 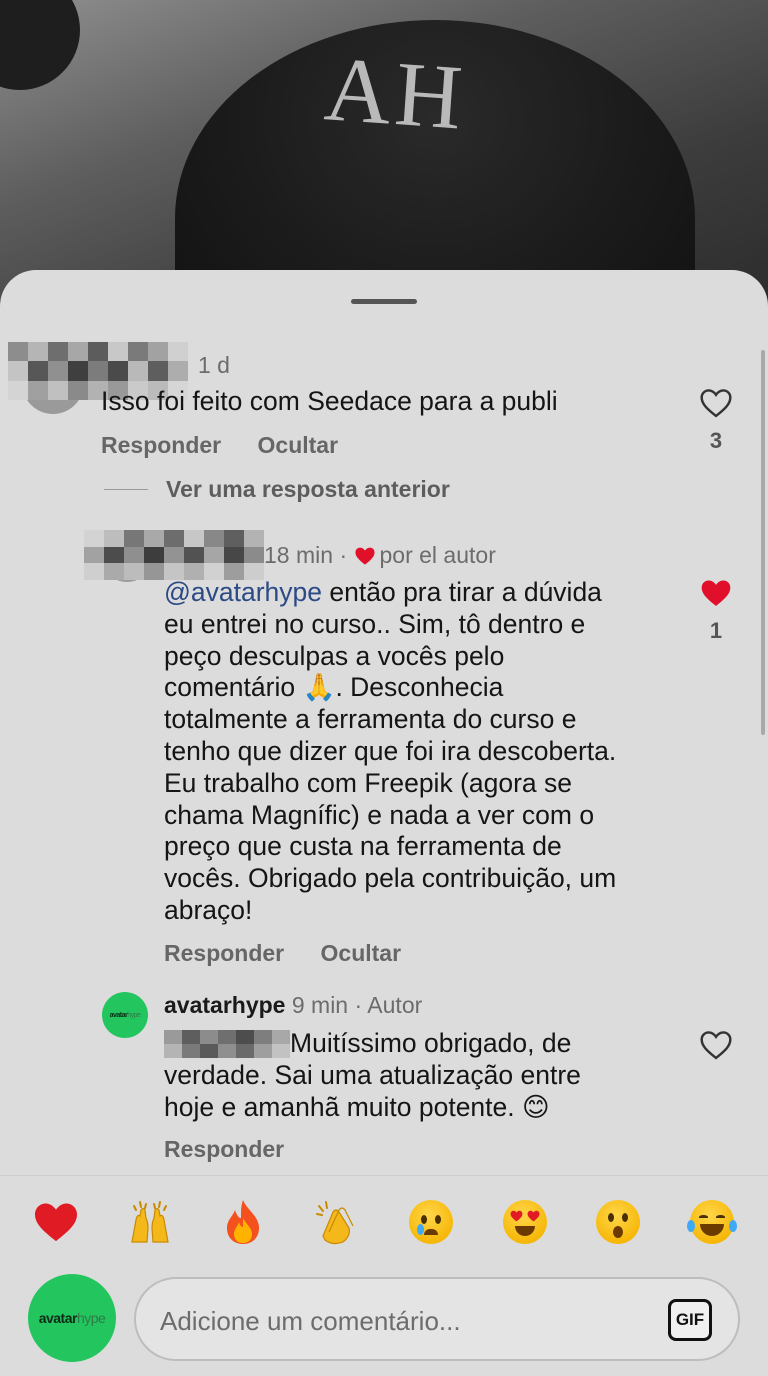 What do you see at coordinates (390, 878) in the screenshot?
I see `reply-text-line: vocês. Obrigado pela contribuição, um` at bounding box center [390, 878].